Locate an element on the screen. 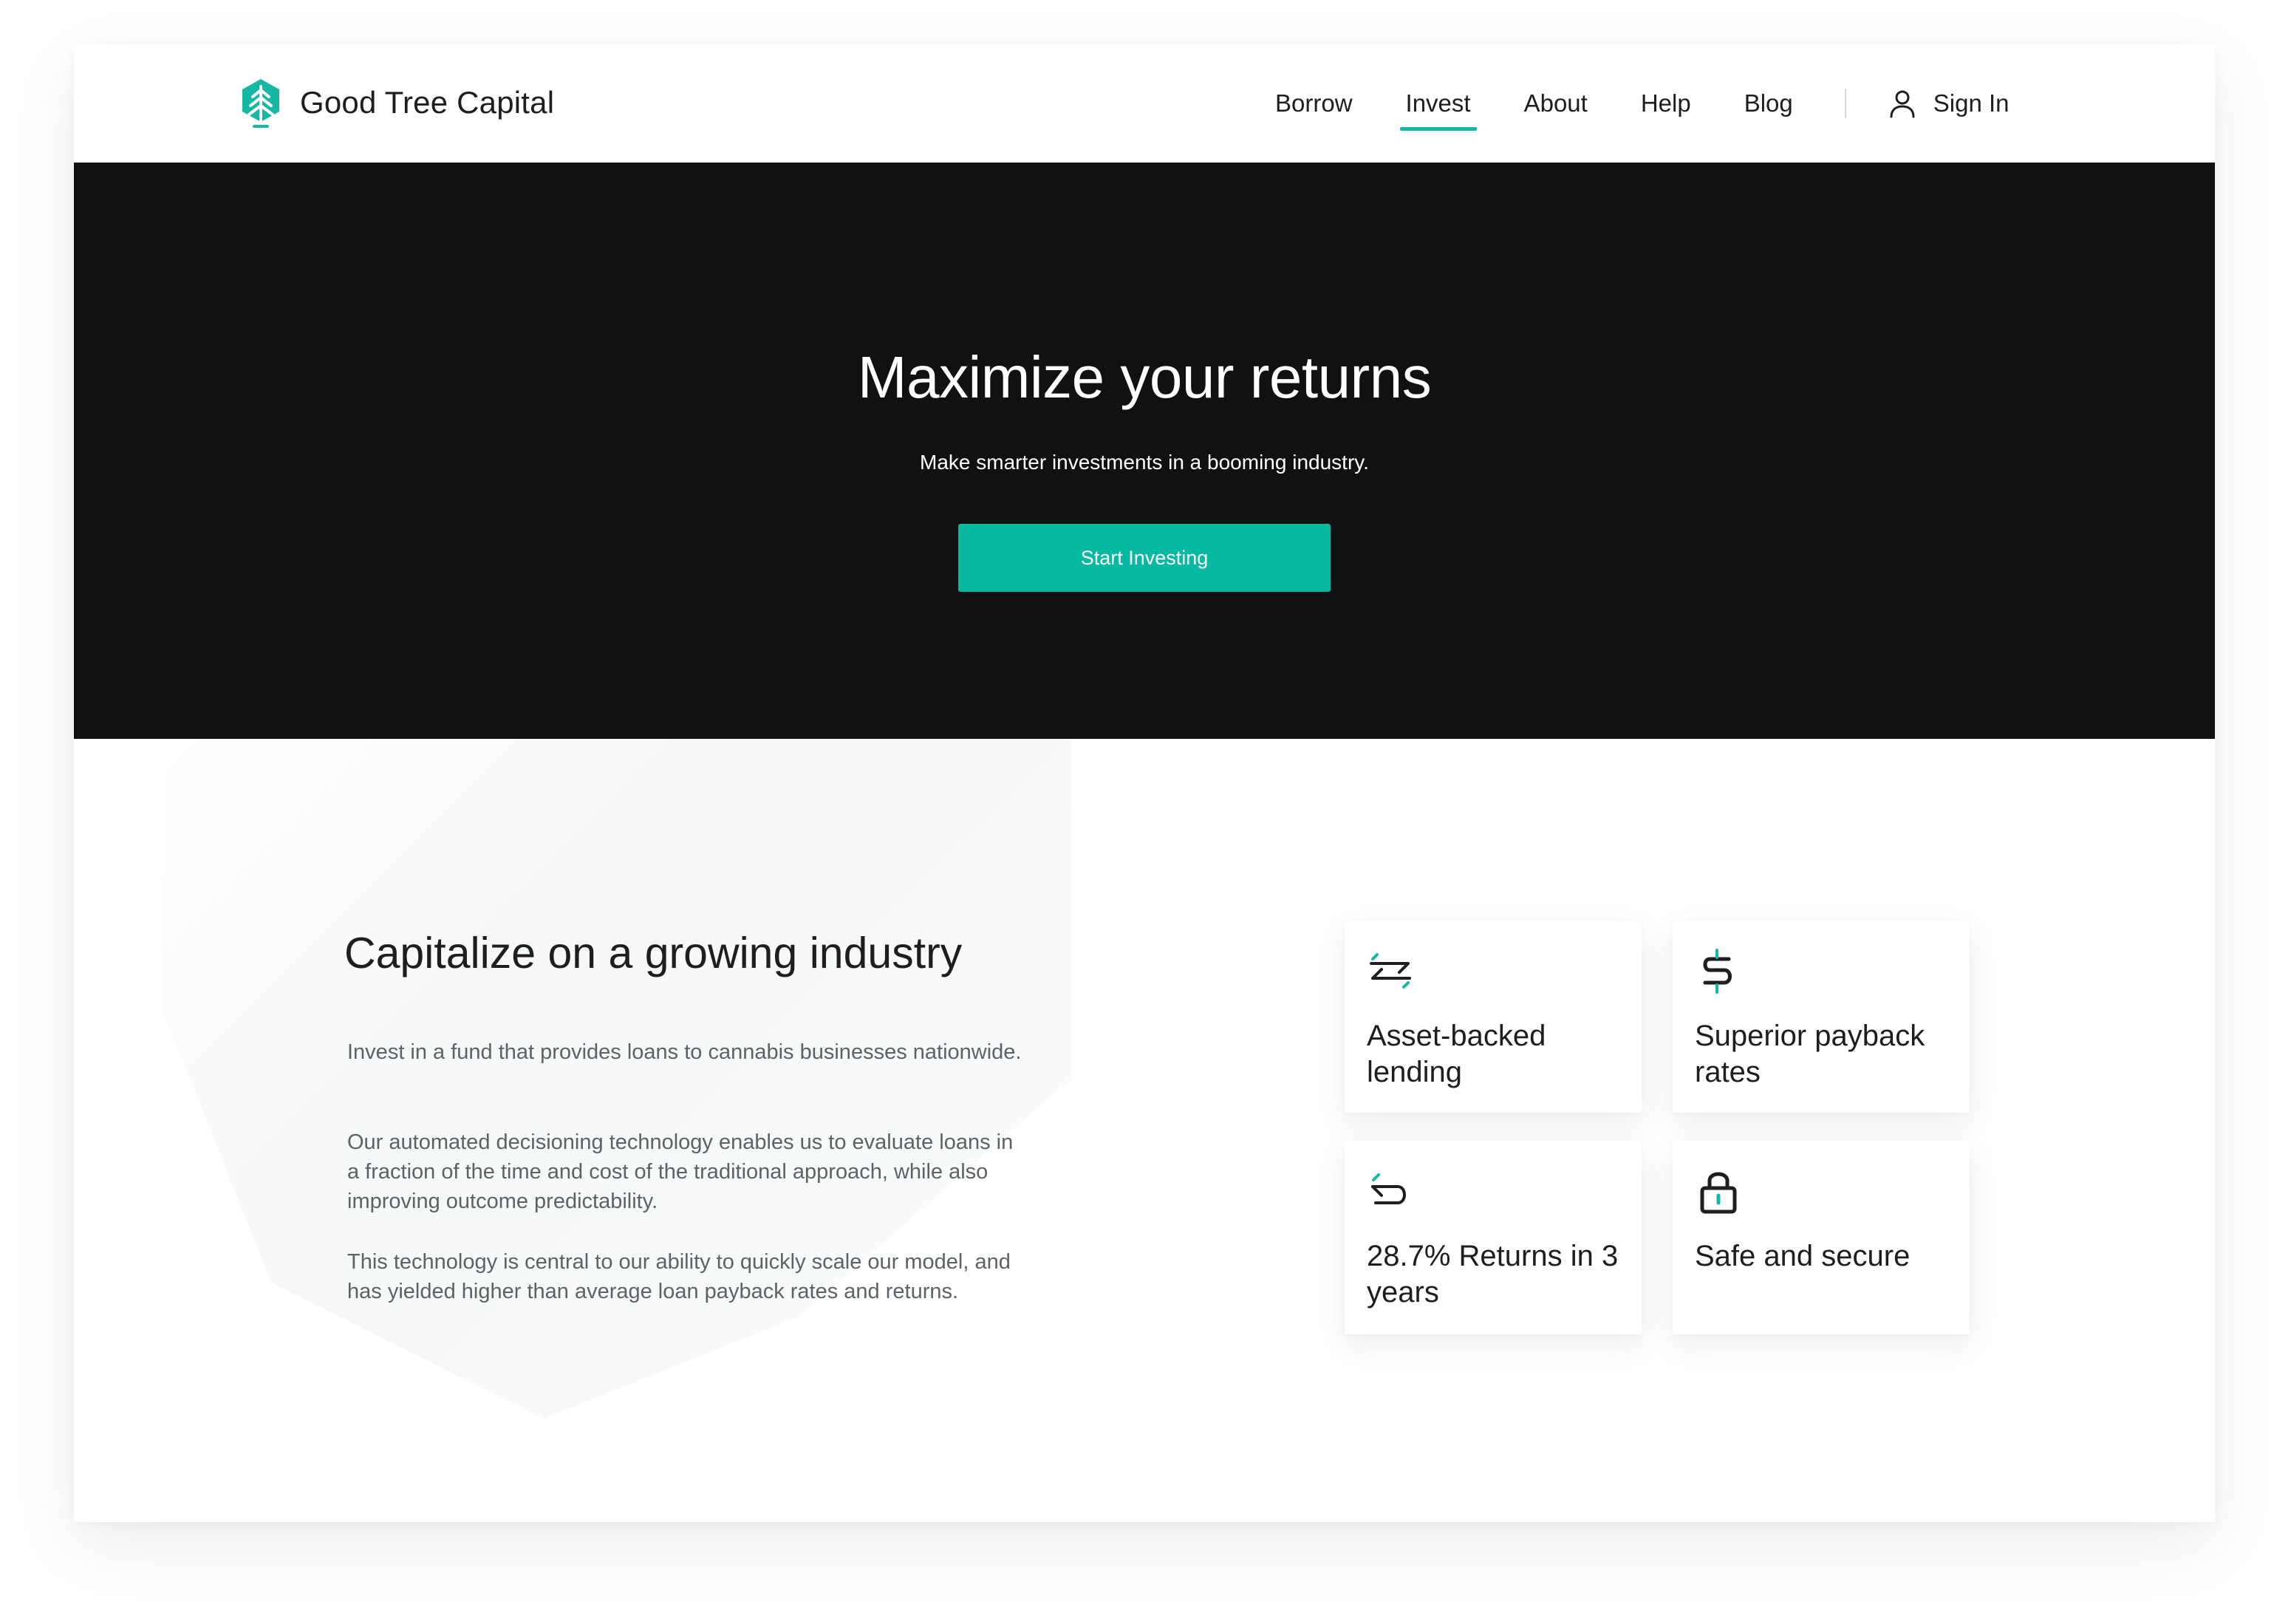 This screenshot has width=2274, height=1624. feature-label: Asset-backed lending is located at coordinates (1457, 1054).